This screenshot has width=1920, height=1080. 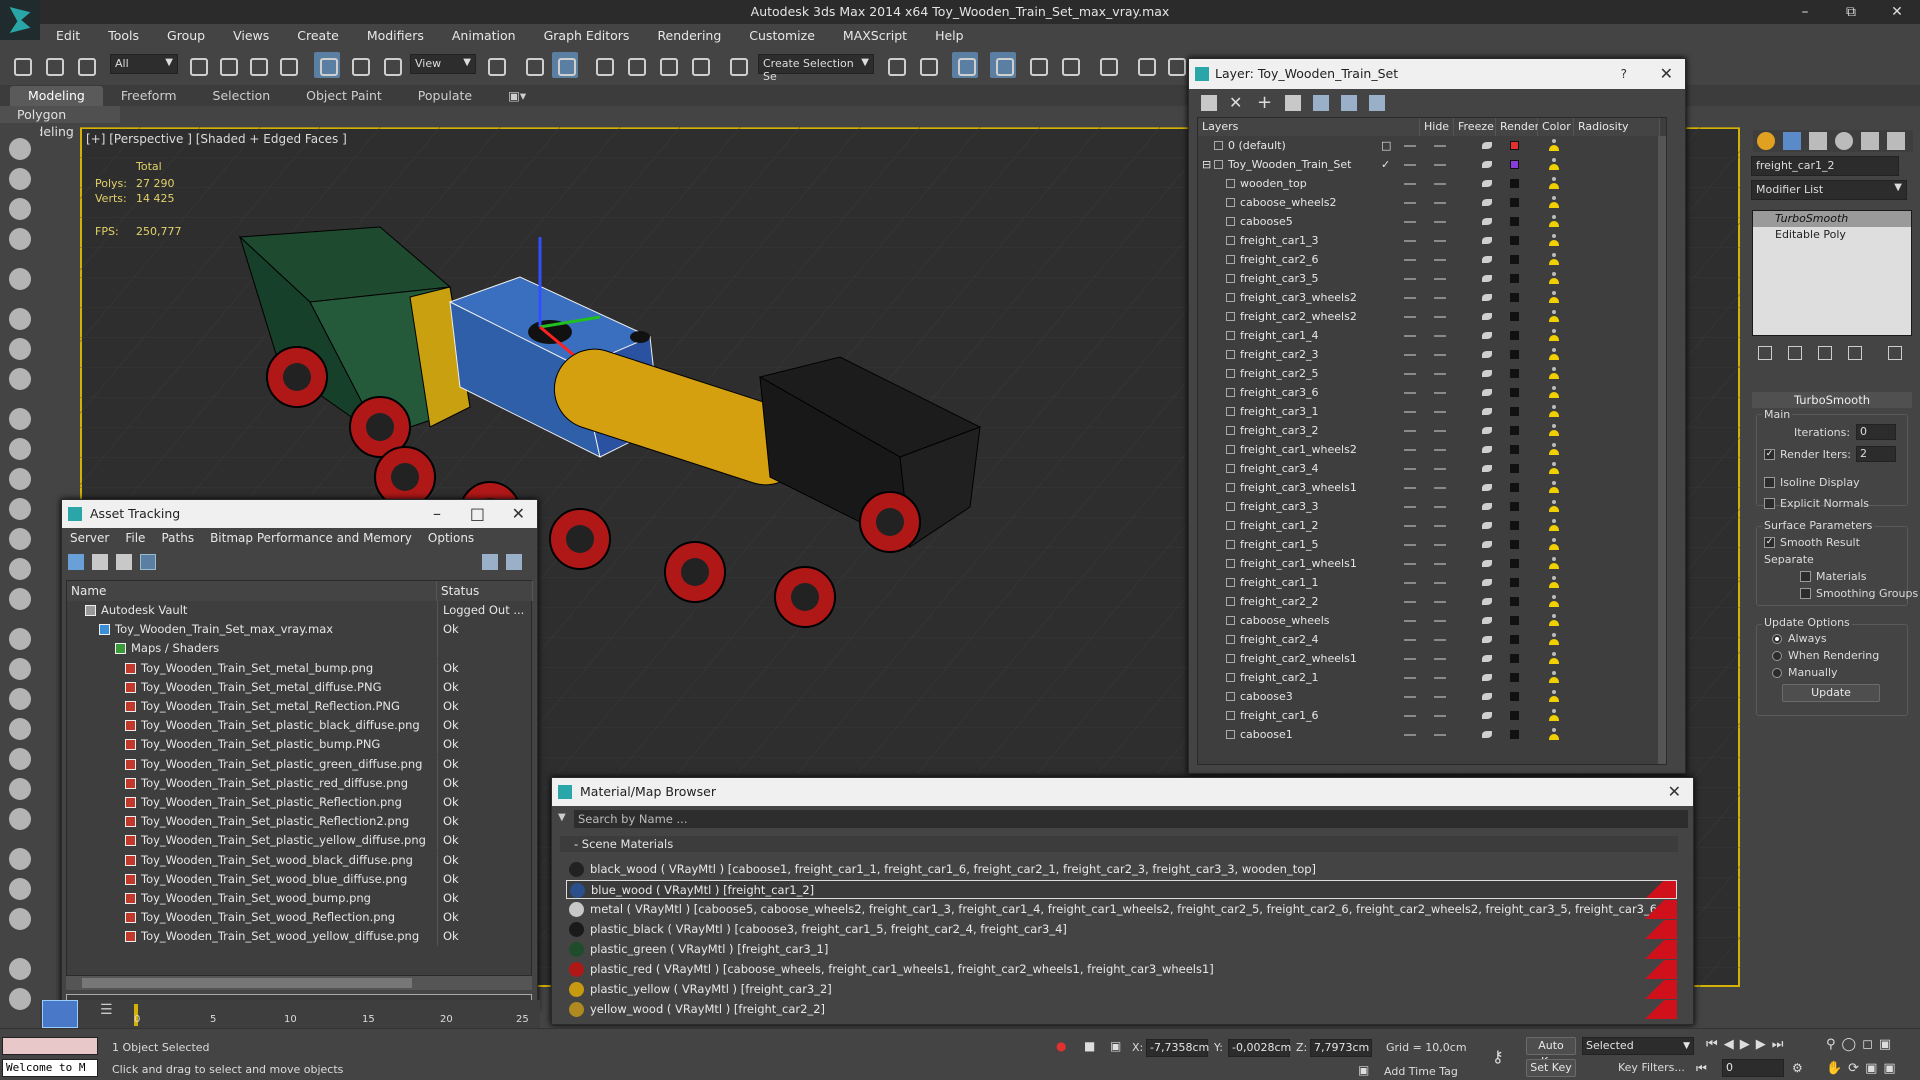 What do you see at coordinates (1386, 145) in the screenshot?
I see `set-current-layer-icon: □` at bounding box center [1386, 145].